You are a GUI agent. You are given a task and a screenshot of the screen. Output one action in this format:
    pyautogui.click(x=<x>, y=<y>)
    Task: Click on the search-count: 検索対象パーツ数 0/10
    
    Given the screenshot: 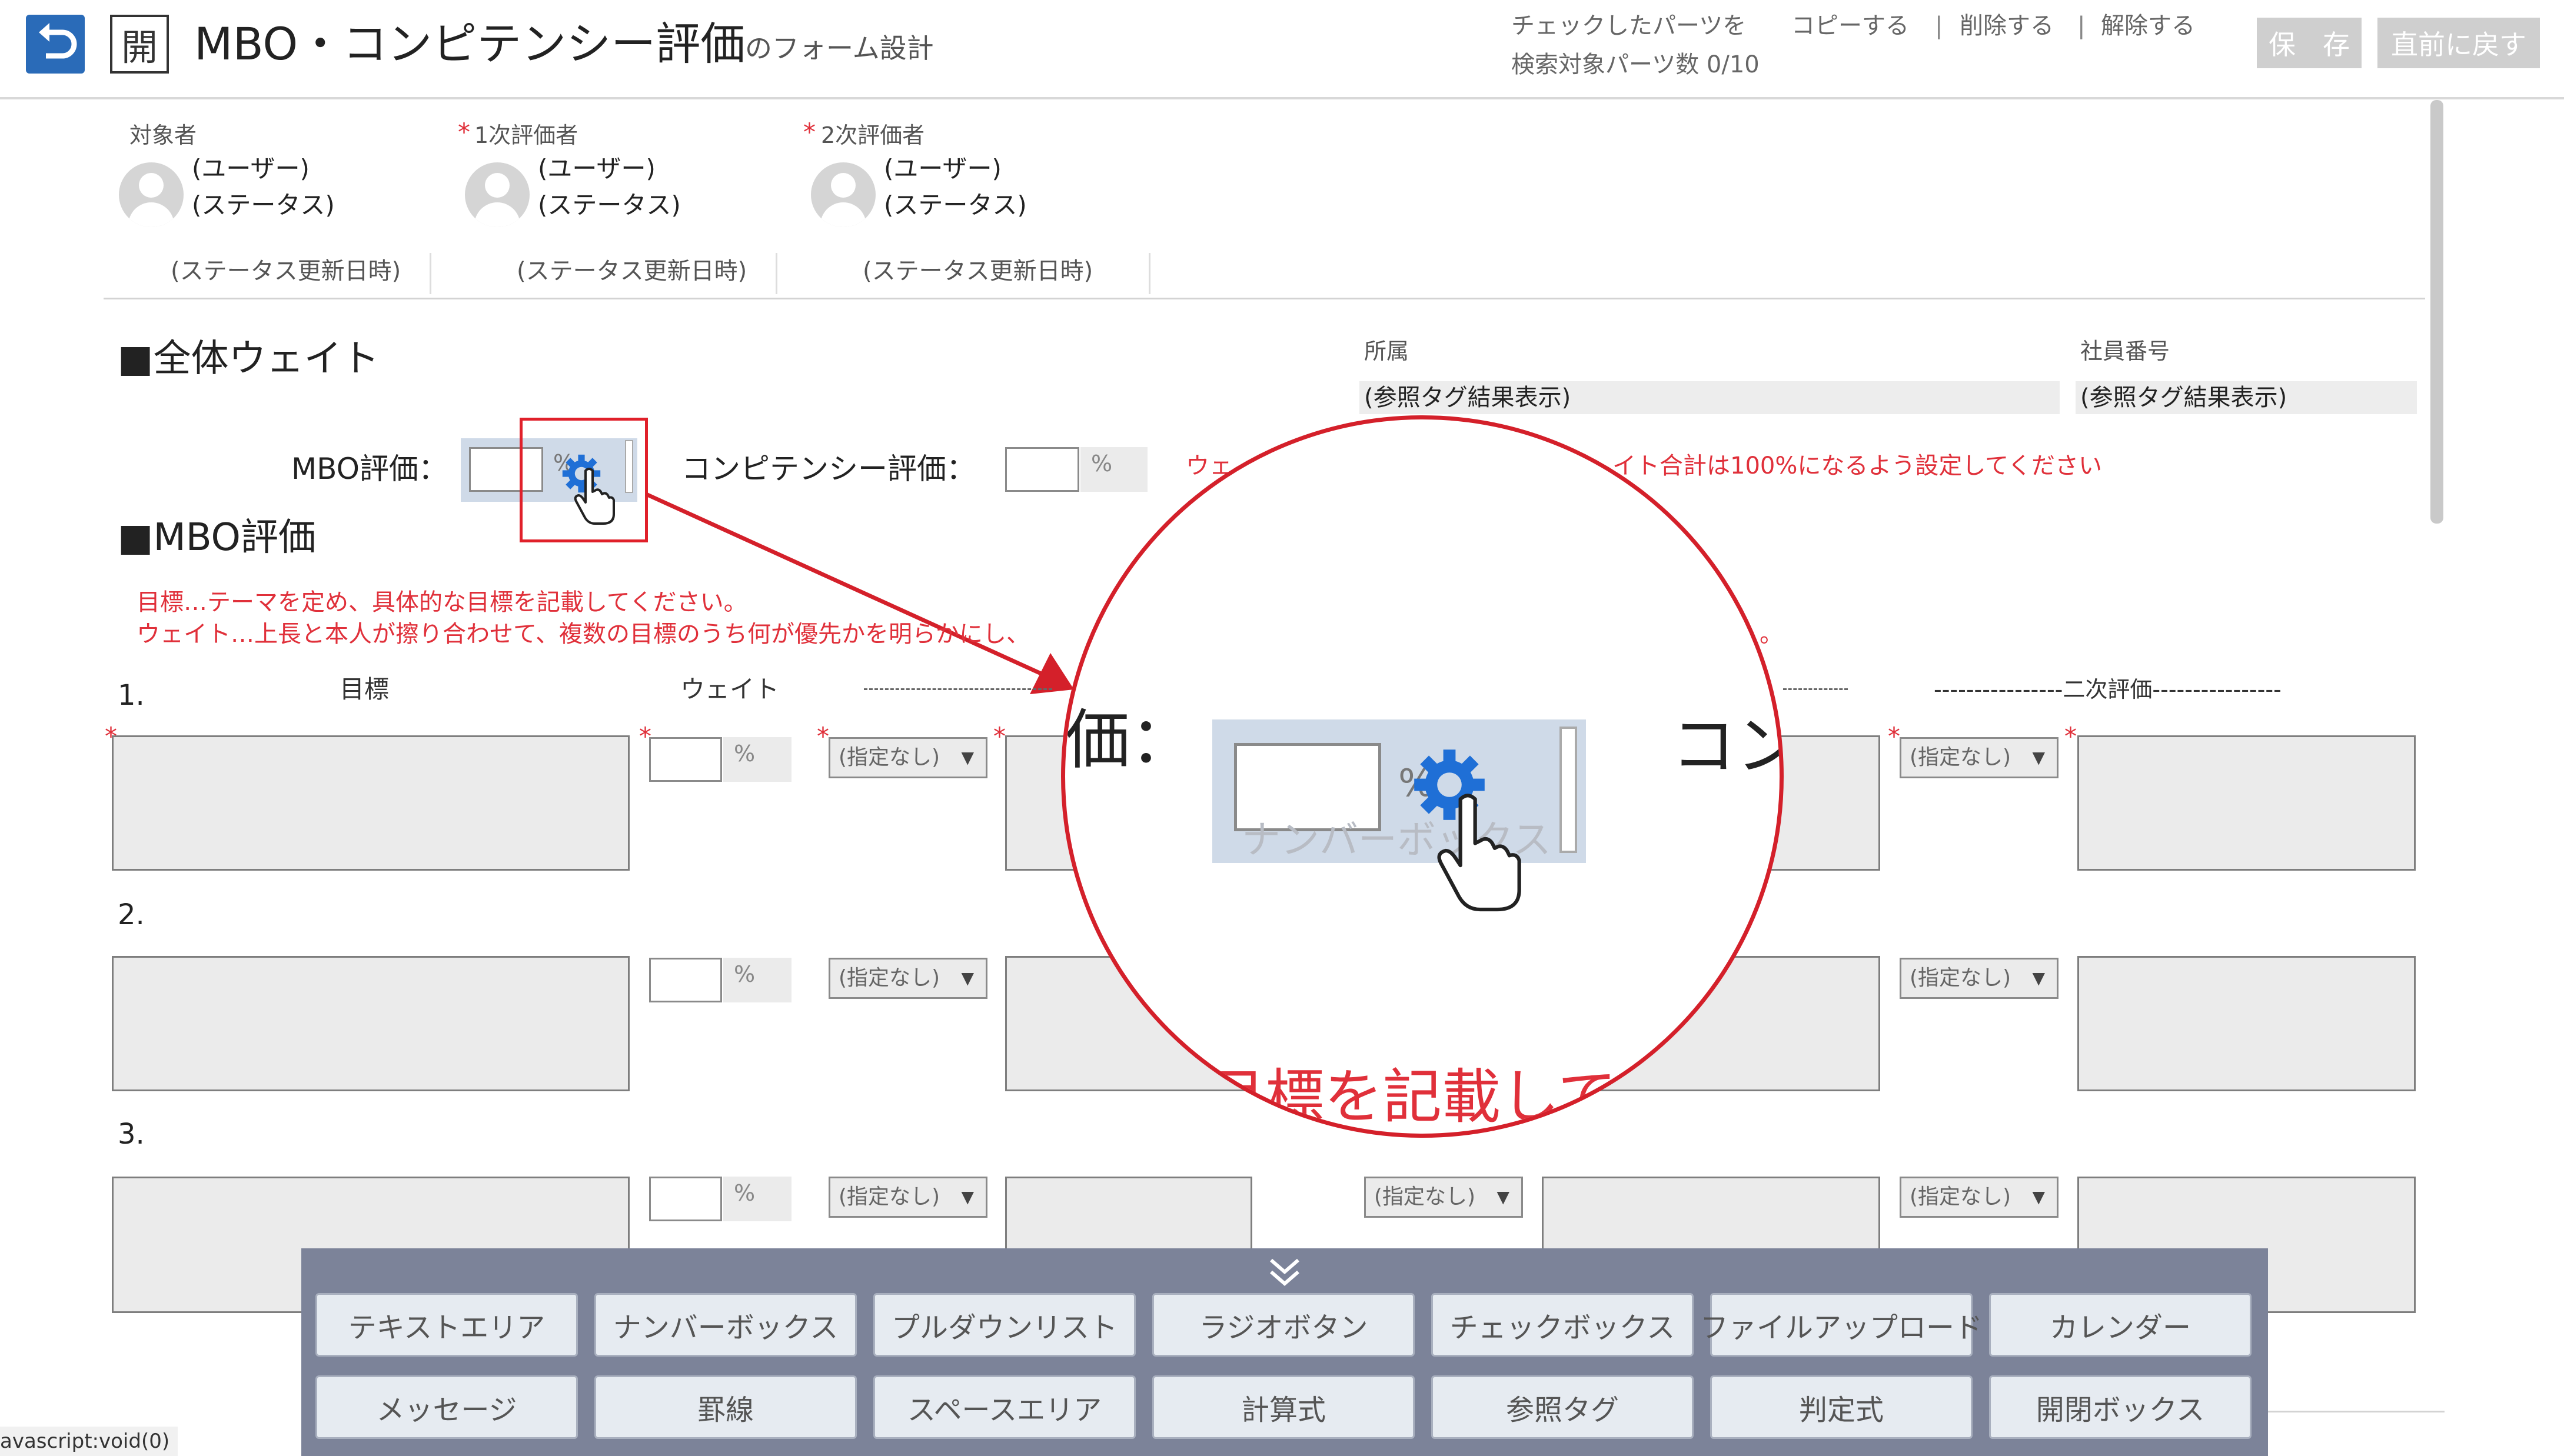 What is the action you would take?
    pyautogui.click(x=1635, y=64)
    